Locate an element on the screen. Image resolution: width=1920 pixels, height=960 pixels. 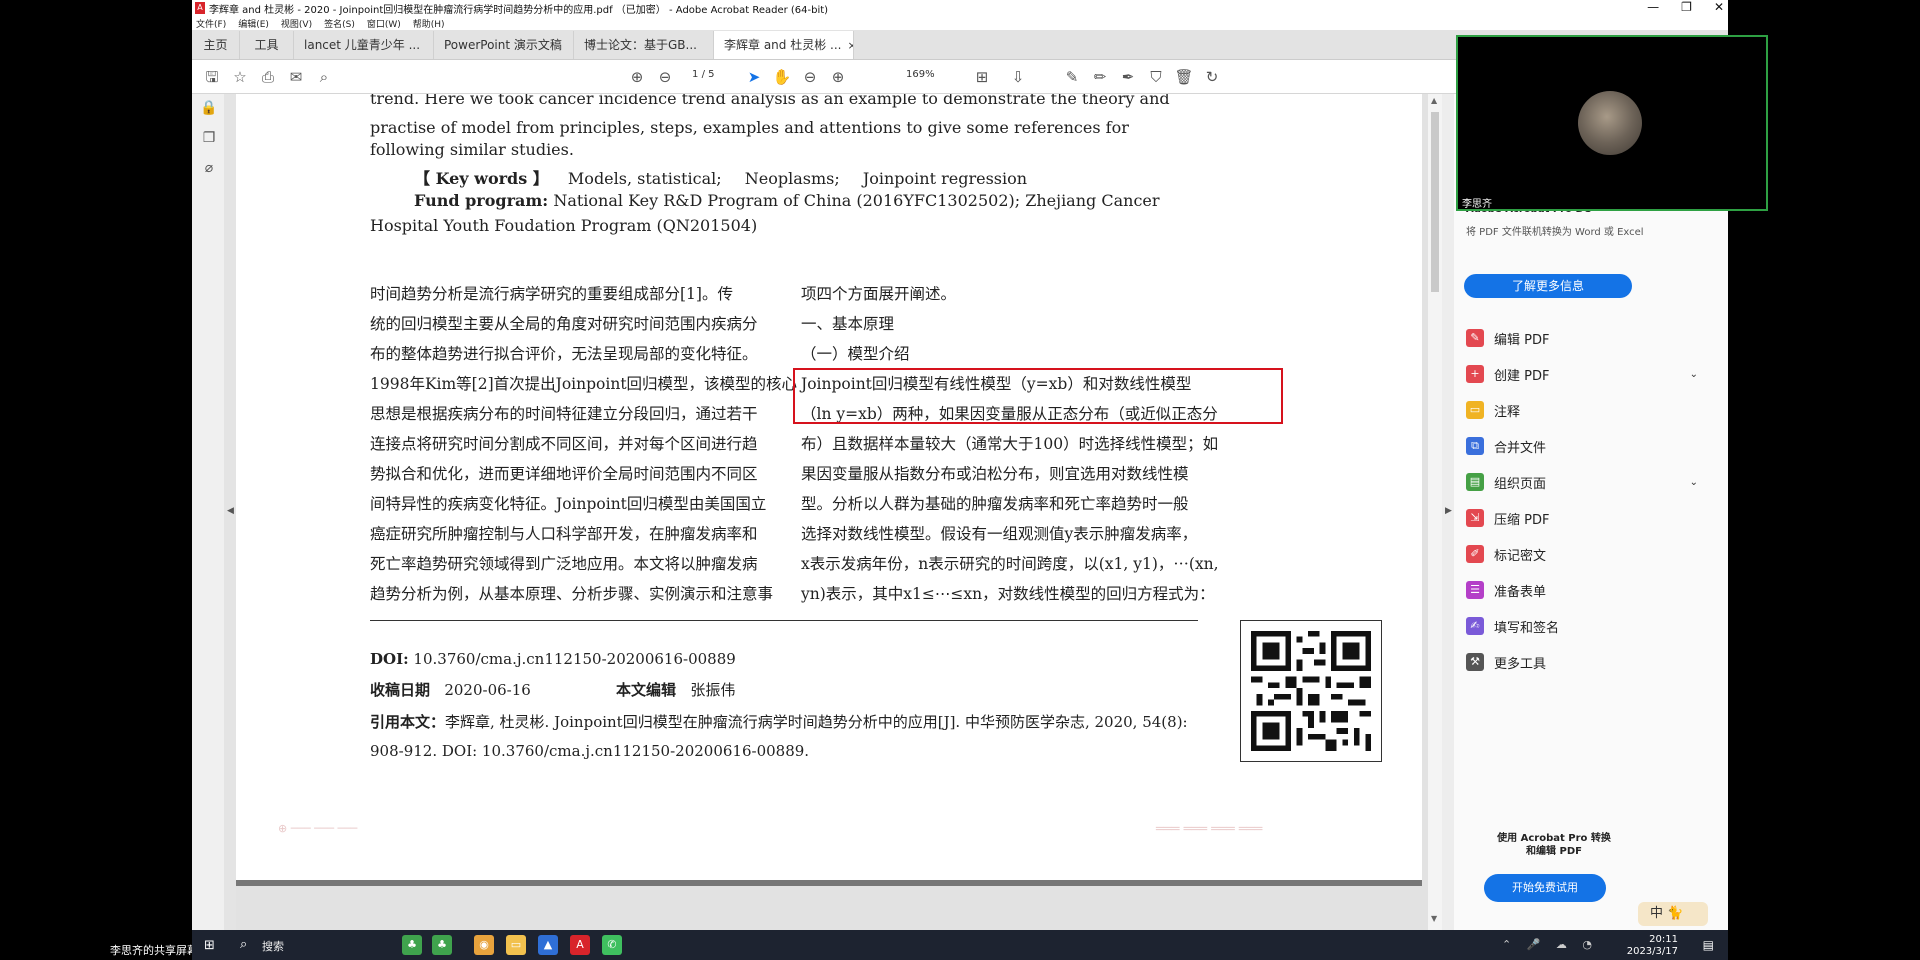
rotate-icon: ↻ is located at coordinates (1212, 77).